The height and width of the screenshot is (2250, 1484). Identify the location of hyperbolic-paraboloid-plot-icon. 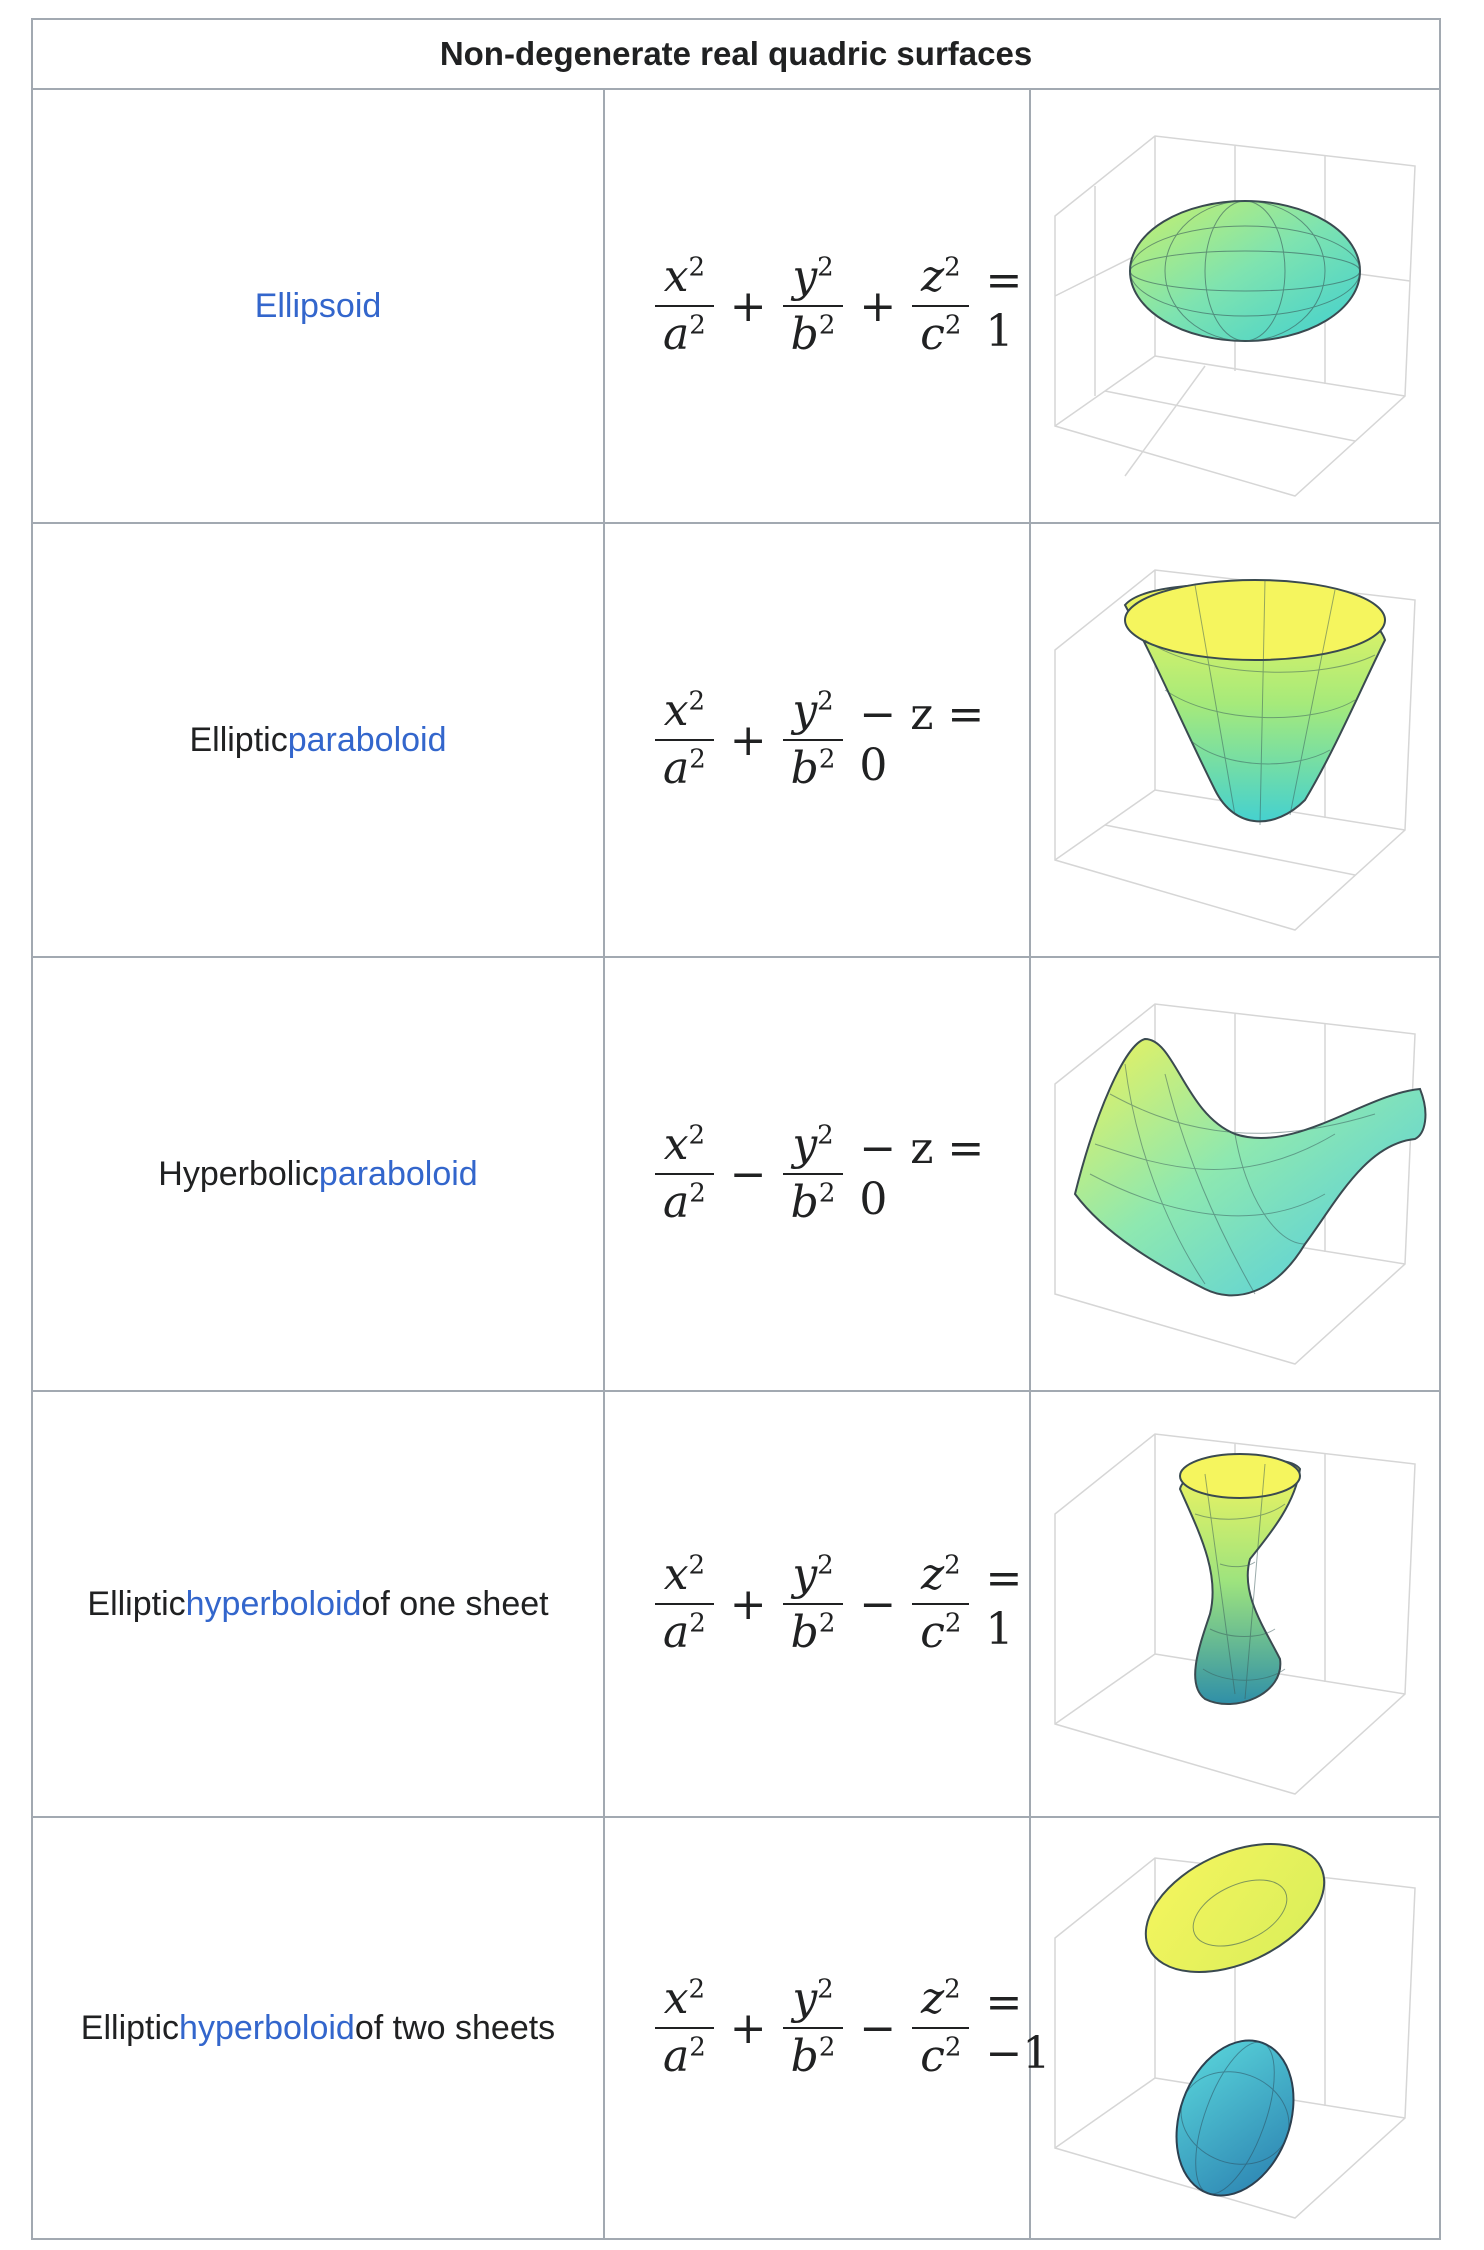
(1235, 1174).